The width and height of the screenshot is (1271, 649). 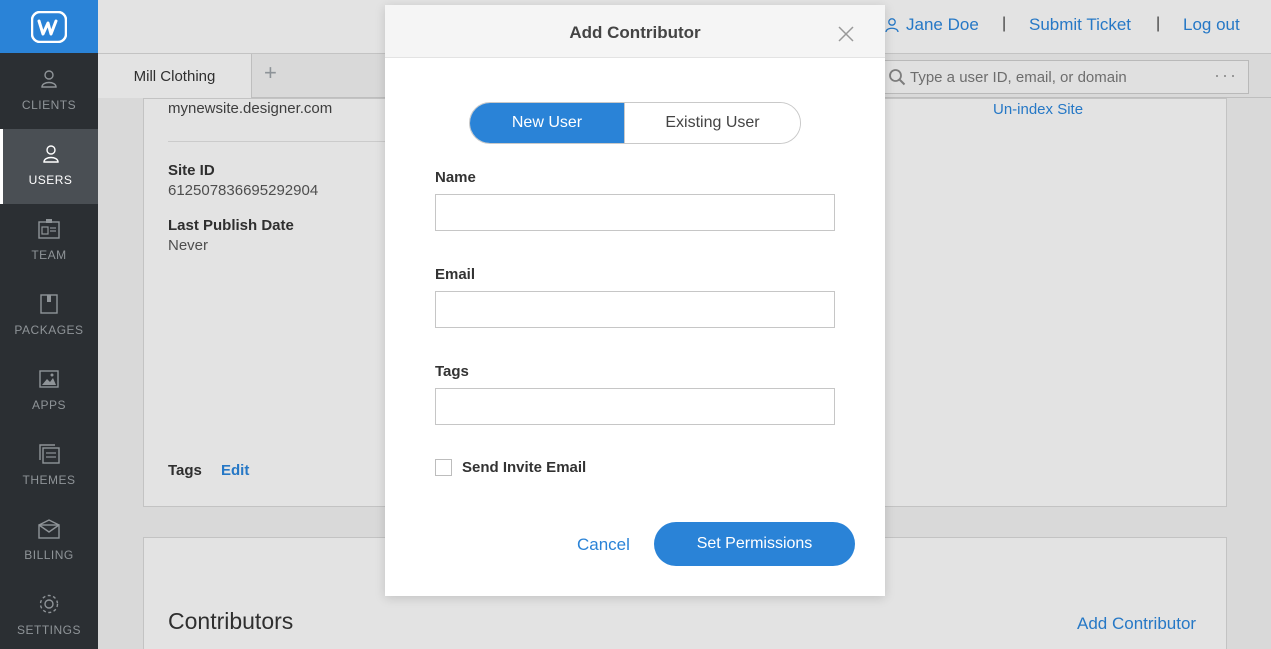 I want to click on sidebar-item-team: TEAM, so click(x=49, y=241).